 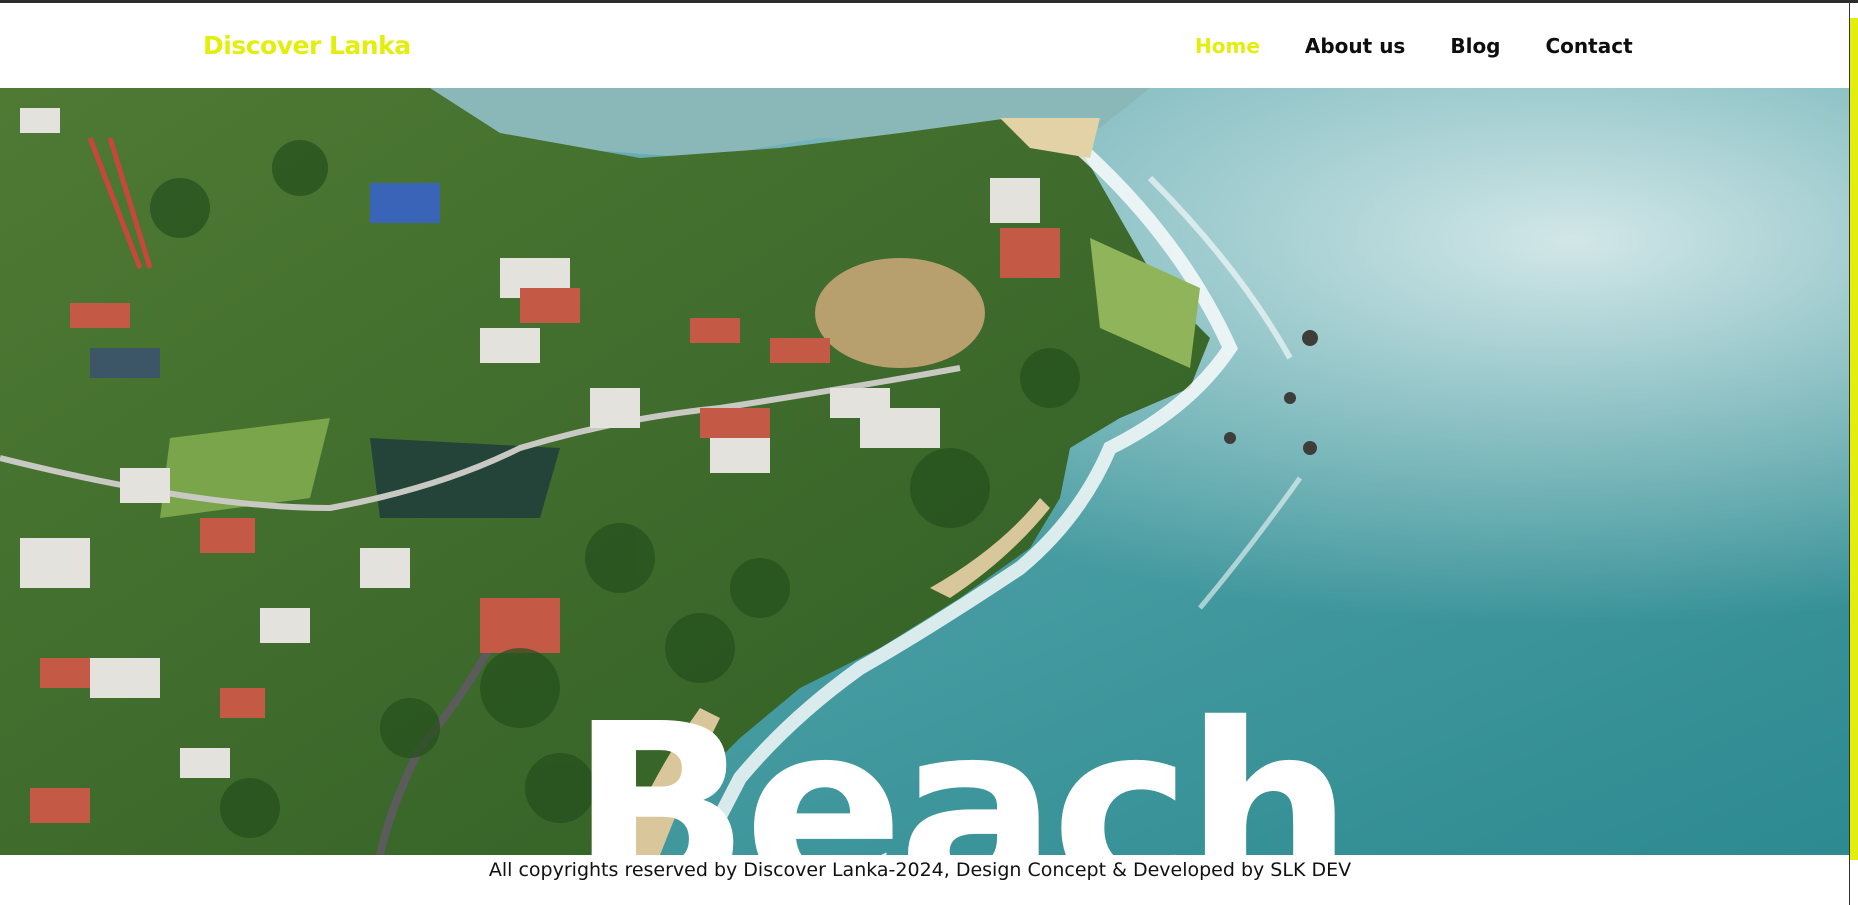 I want to click on nav-about-us: About us, so click(x=1355, y=46).